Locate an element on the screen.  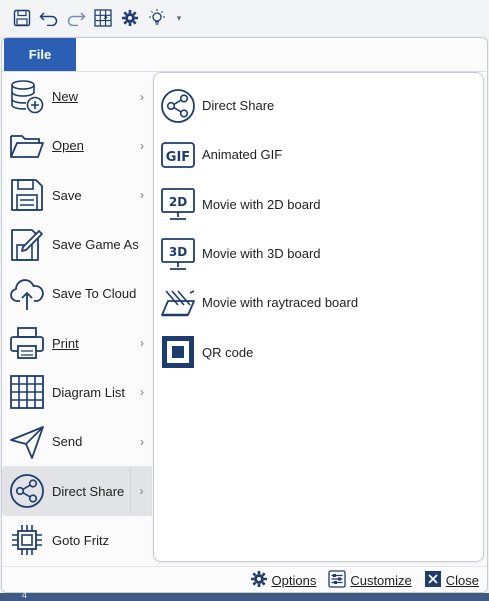
submenu-label: Animated GIF is located at coordinates (242, 155).